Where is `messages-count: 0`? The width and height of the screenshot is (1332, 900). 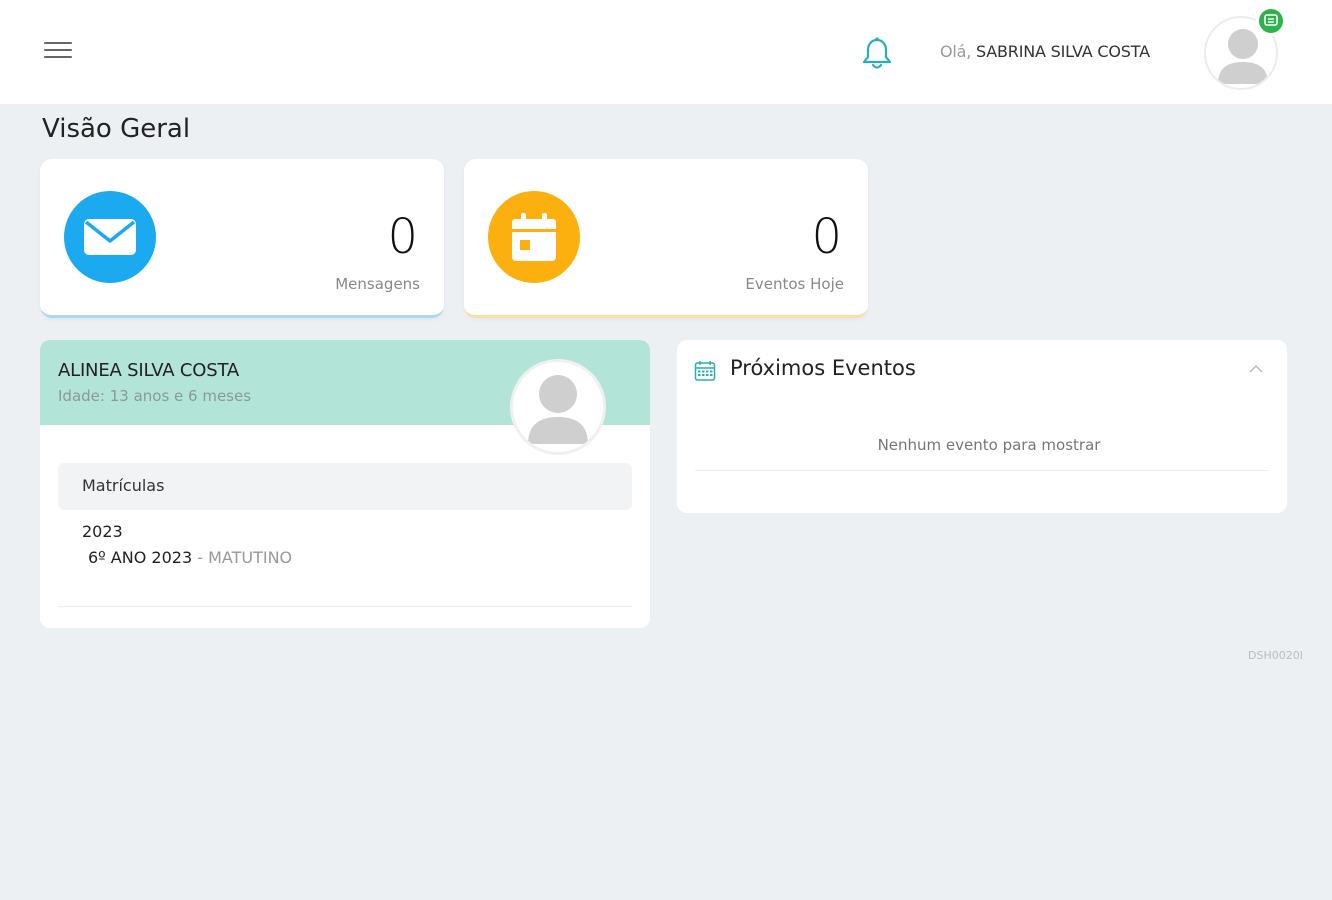
messages-count: 0 is located at coordinates (402, 237).